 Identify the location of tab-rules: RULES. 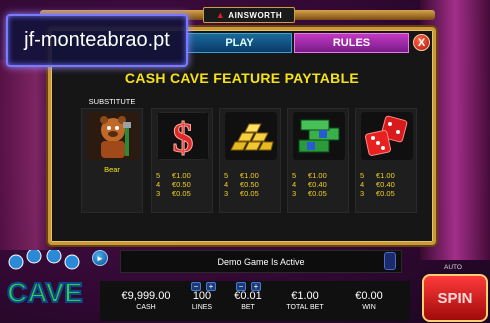
(351, 43).